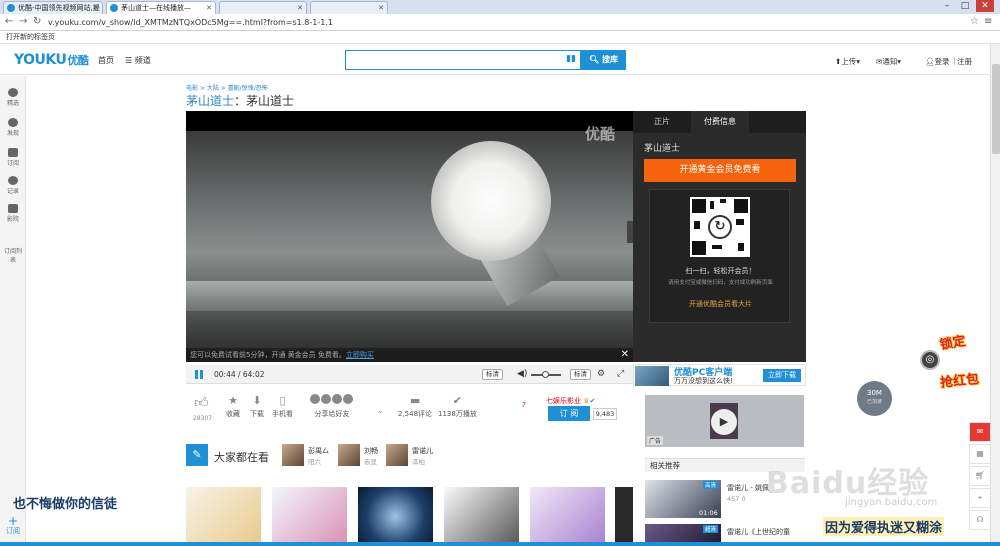 The image size is (1000, 546). I want to click on window-close-icon: ✕, so click(985, 6).